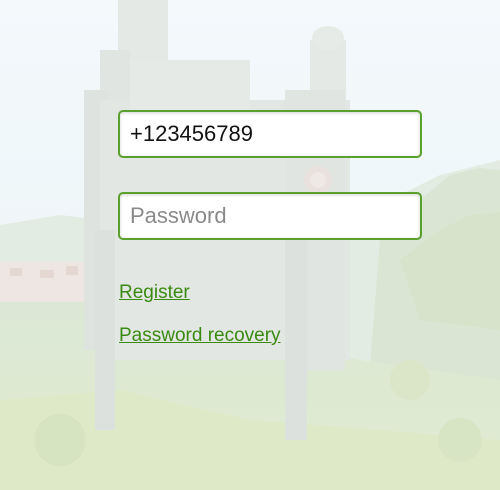  What do you see at coordinates (200, 336) in the screenshot?
I see `password-recovery-link: Password recovery` at bounding box center [200, 336].